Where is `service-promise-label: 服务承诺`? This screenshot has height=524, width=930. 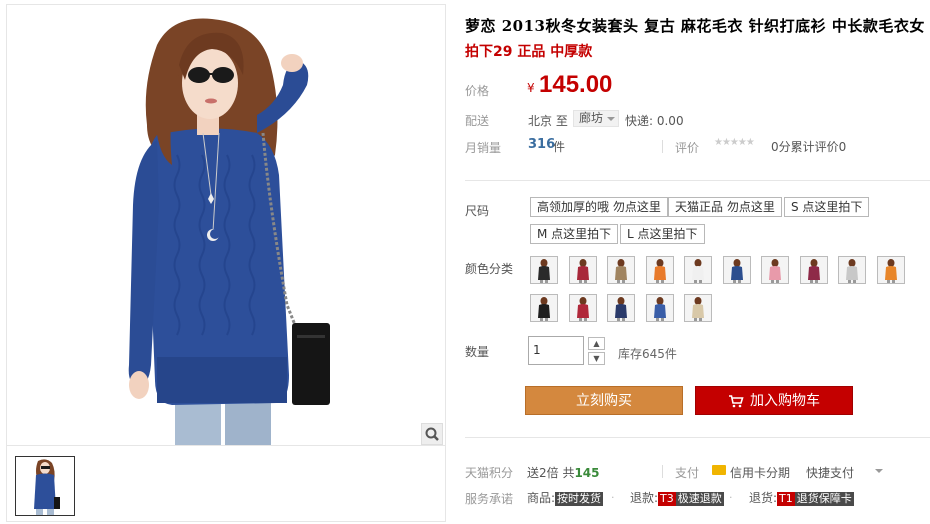
service-promise-label: 服务承诺 is located at coordinates (489, 499).